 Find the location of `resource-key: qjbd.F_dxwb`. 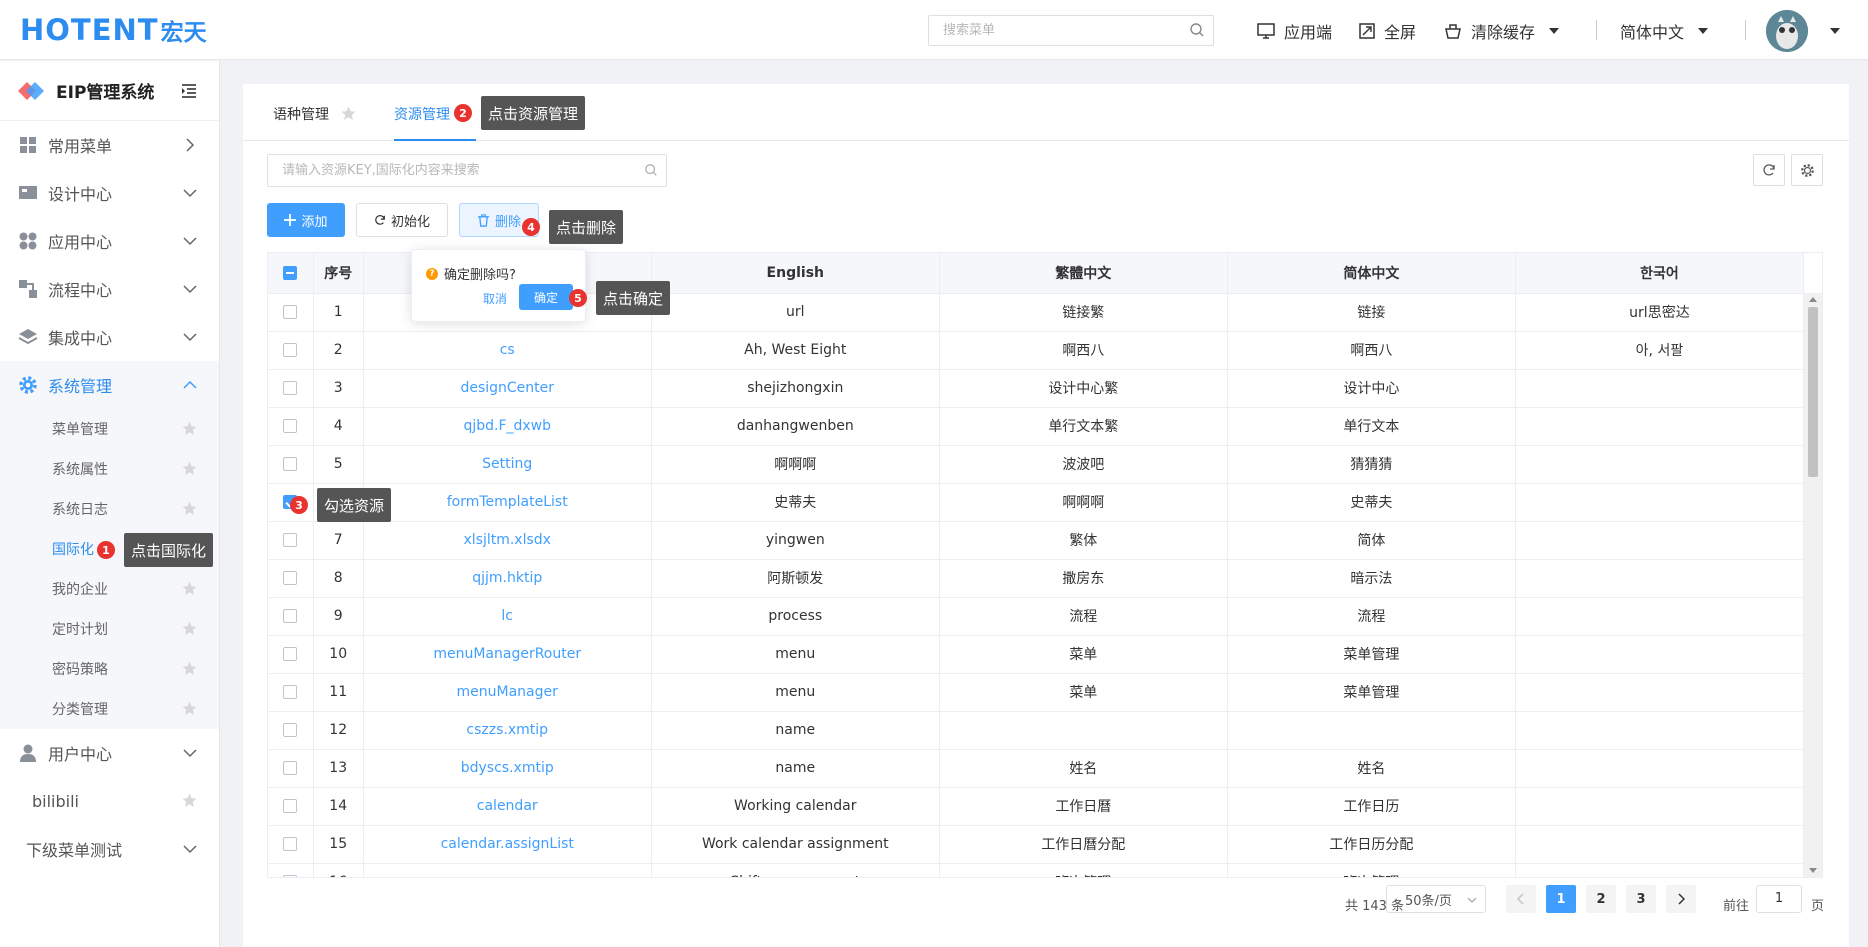

resource-key: qjbd.F_dxwb is located at coordinates (507, 426).